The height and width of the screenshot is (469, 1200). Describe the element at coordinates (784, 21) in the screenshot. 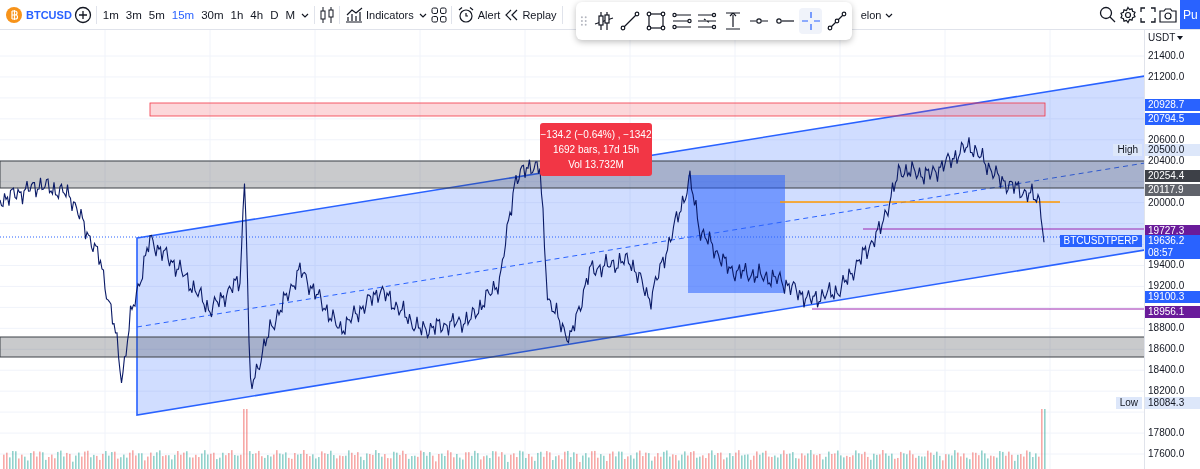

I see `ray-icon` at that location.